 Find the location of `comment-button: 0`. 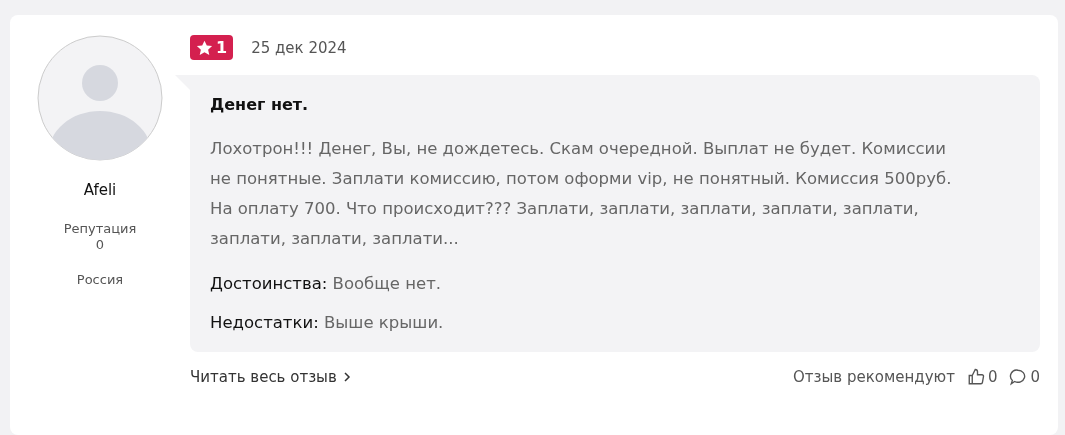

comment-button: 0 is located at coordinates (1024, 377).